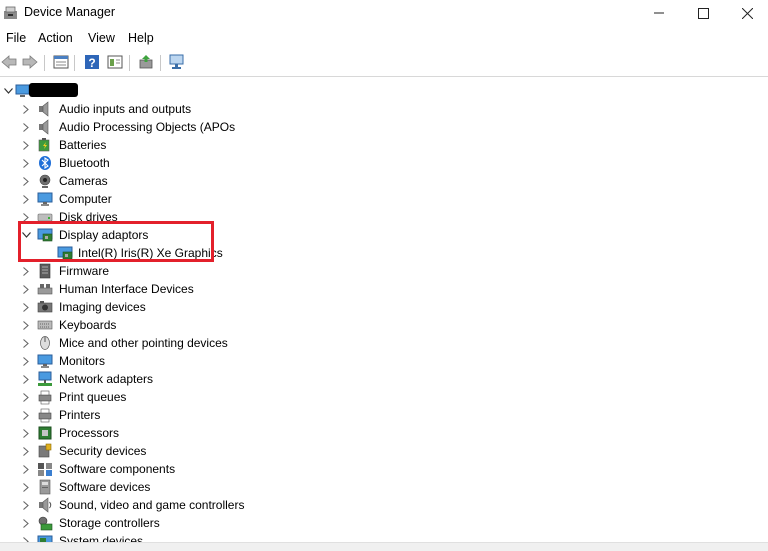  I want to click on help-icon: ?, so click(92, 62).